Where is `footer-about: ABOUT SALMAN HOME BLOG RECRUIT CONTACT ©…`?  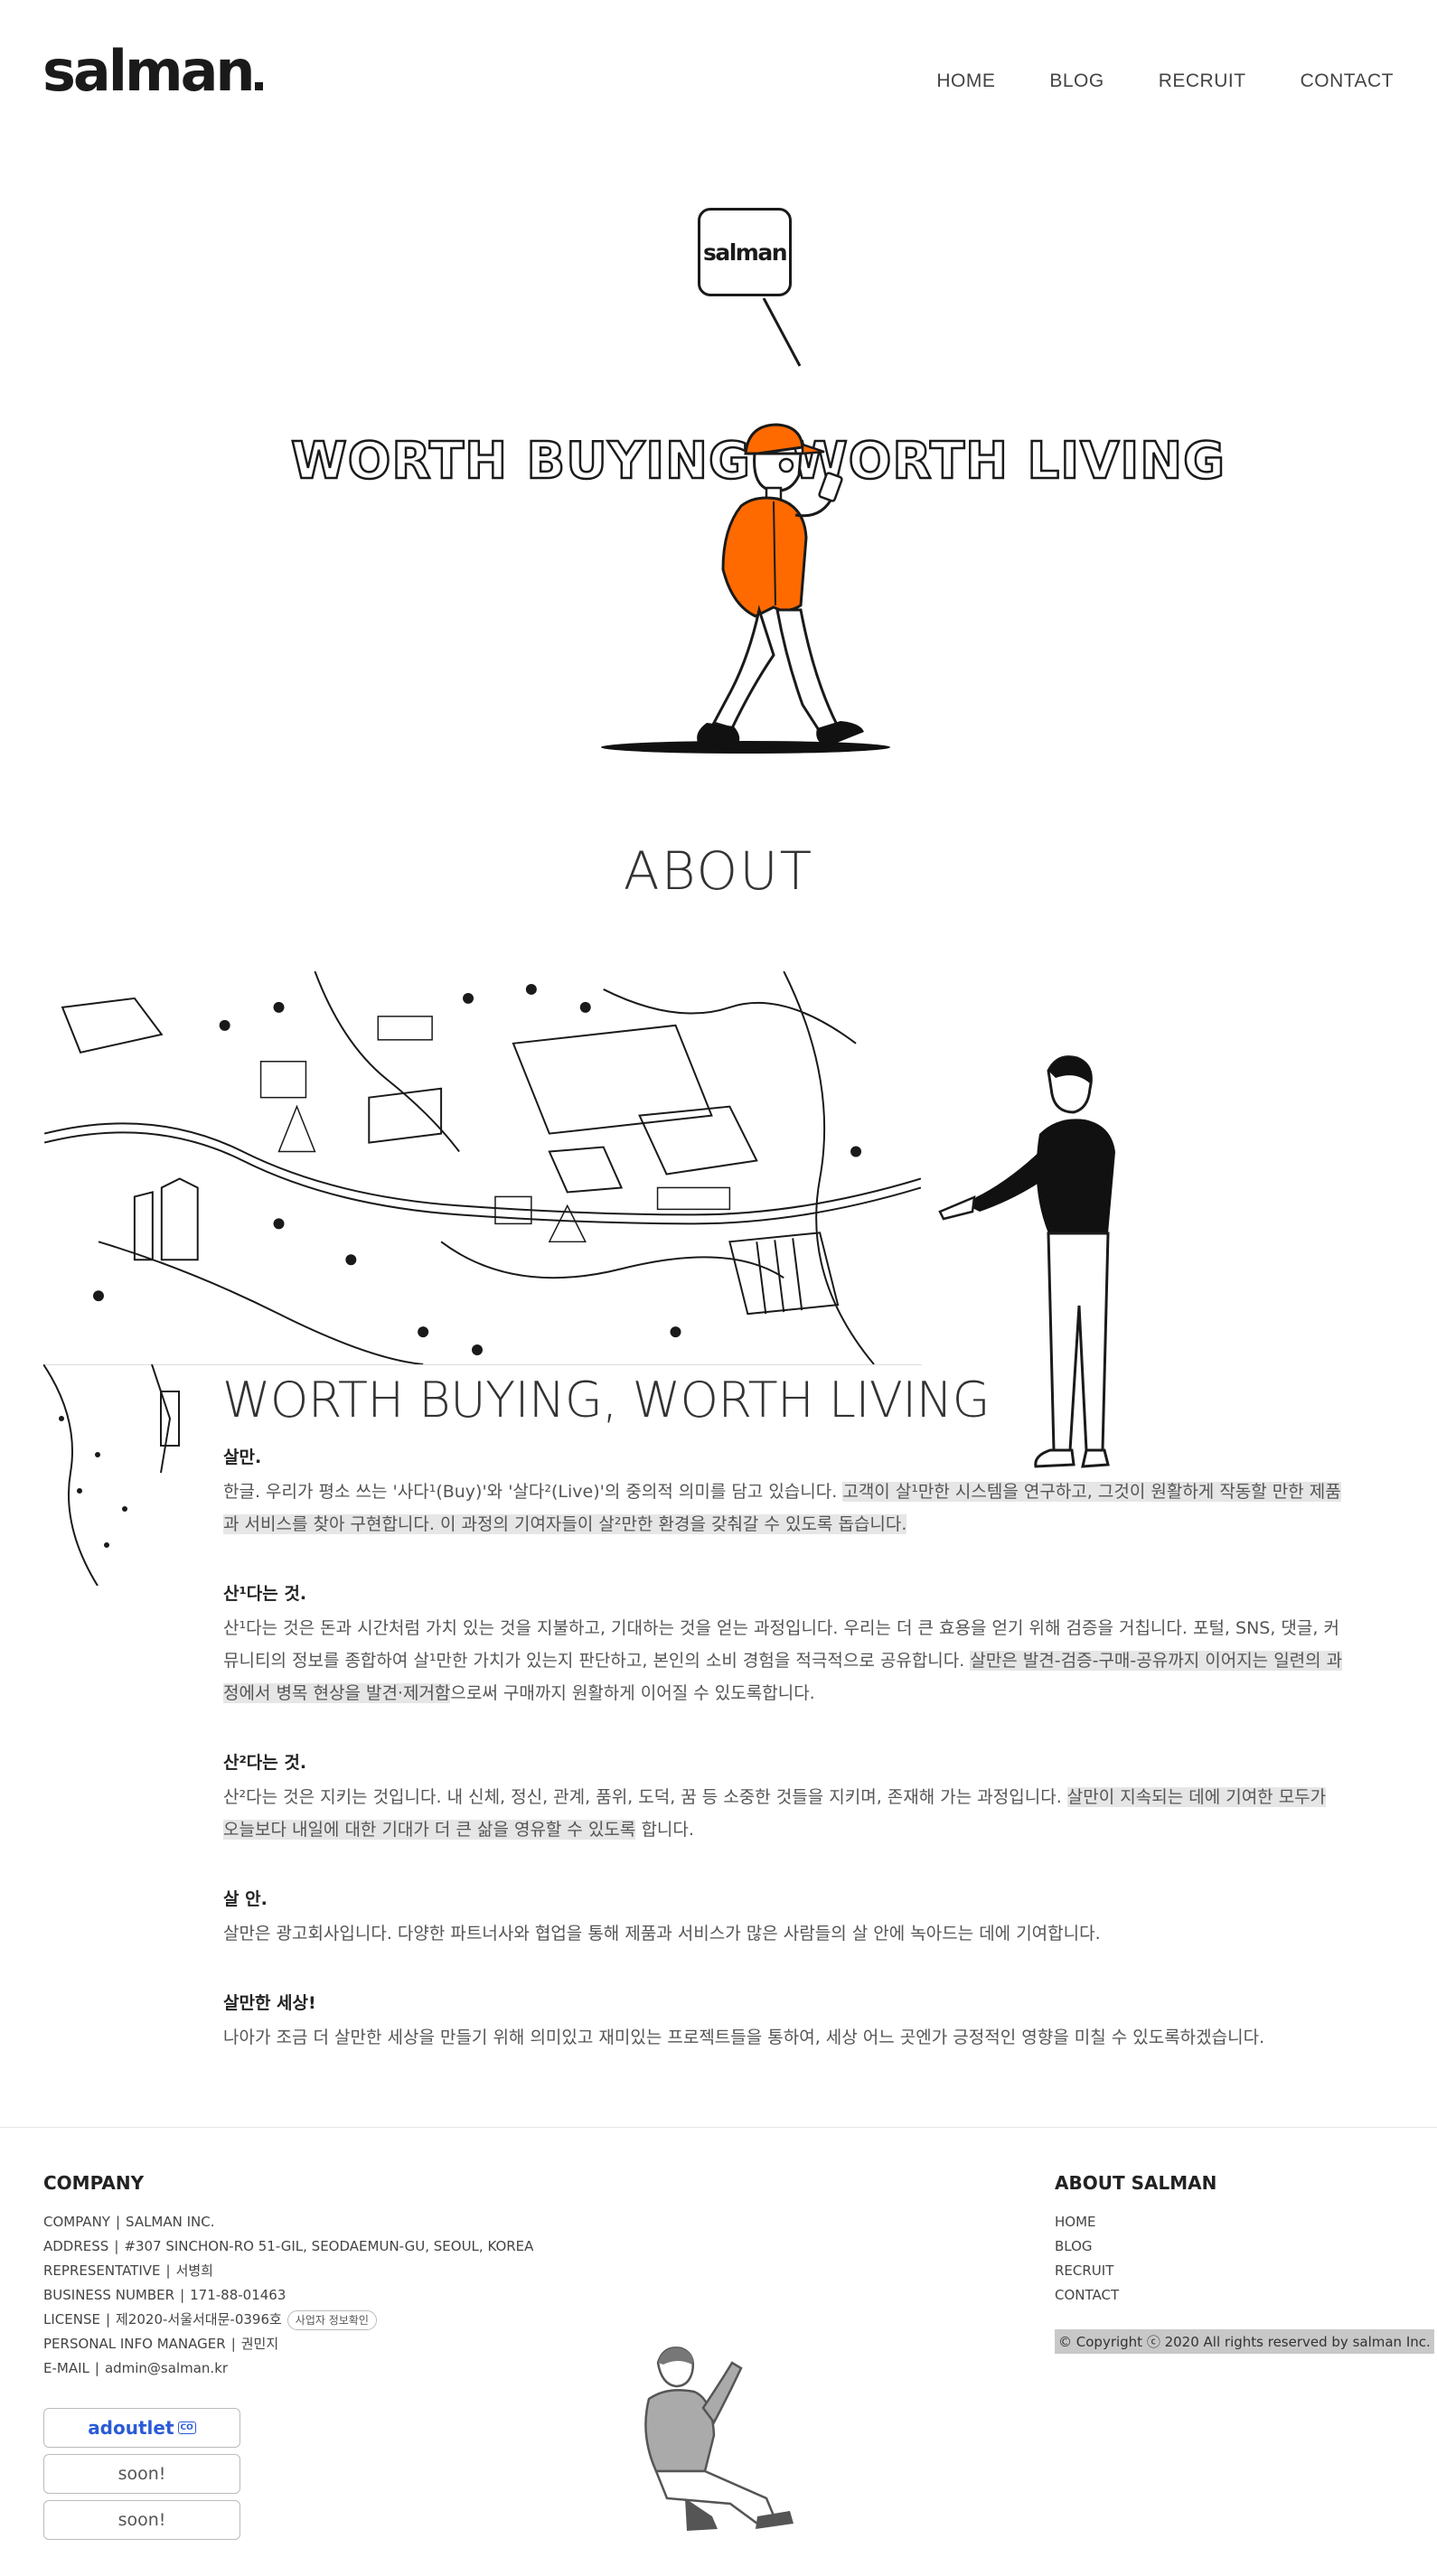 footer-about: ABOUT SALMAN HOME BLOG RECRUIT CONTACT ©… is located at coordinates (1244, 2263).